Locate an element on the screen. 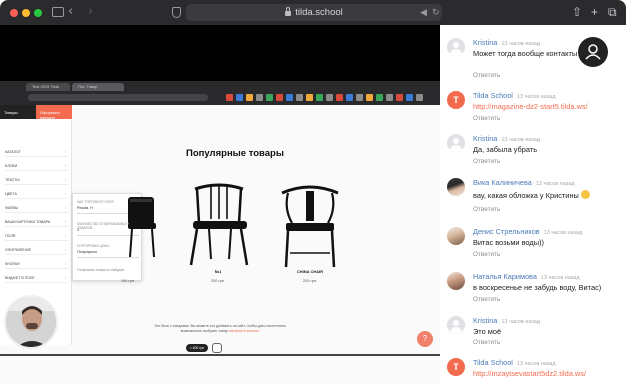 This screenshot has width=626, height=384. cart-bag-icon is located at coordinates (217, 348).